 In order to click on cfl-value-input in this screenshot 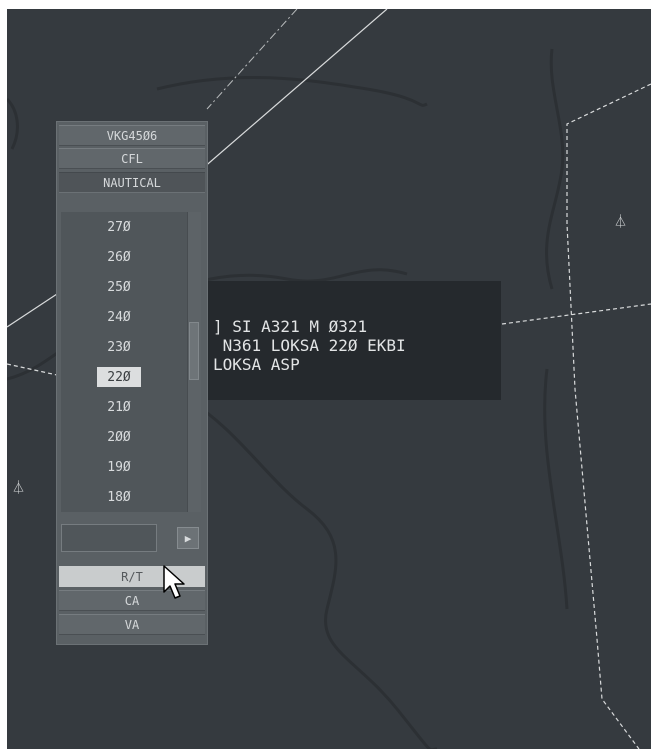, I will do `click(109, 538)`.